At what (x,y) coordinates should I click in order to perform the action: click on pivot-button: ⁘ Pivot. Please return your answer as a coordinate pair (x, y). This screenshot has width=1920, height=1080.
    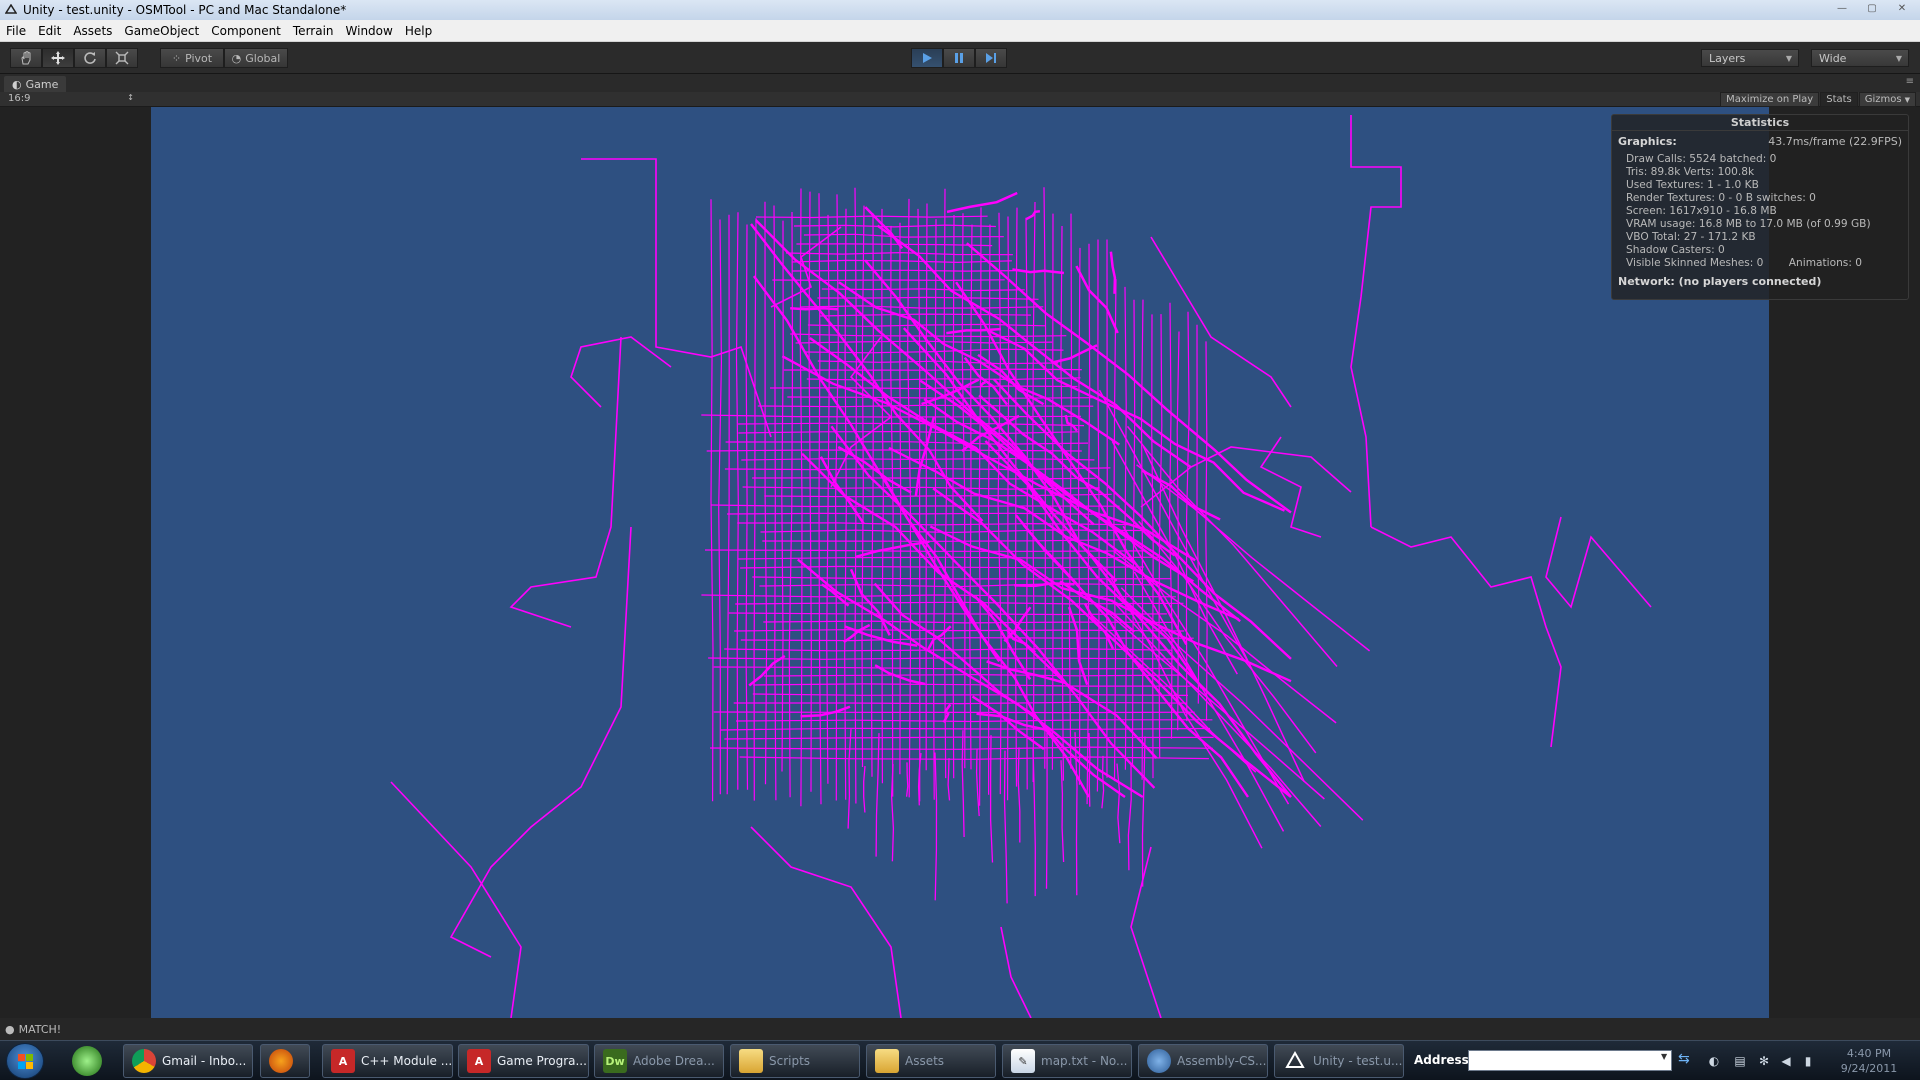
    Looking at the image, I should click on (192, 58).